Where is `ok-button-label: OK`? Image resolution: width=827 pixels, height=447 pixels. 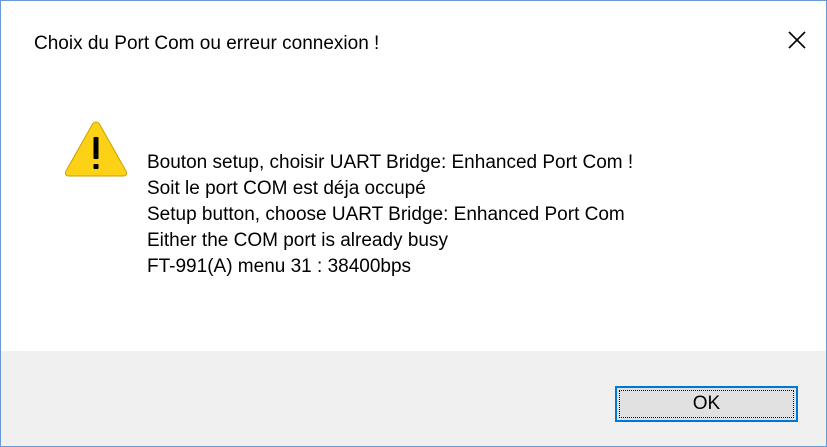
ok-button-label: OK is located at coordinates (706, 403).